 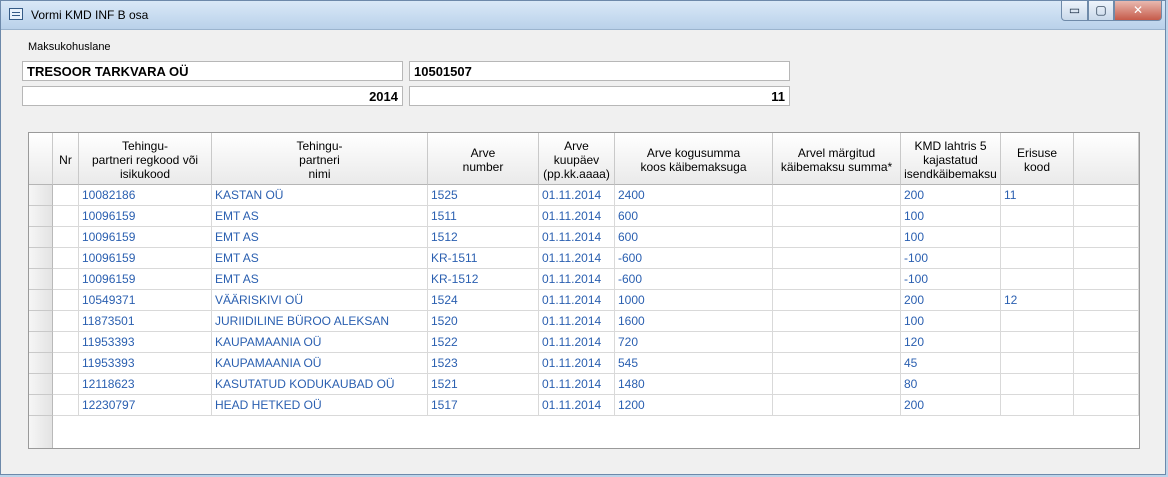 What do you see at coordinates (1037, 195) in the screenshot?
I see `cell-erisus: 11` at bounding box center [1037, 195].